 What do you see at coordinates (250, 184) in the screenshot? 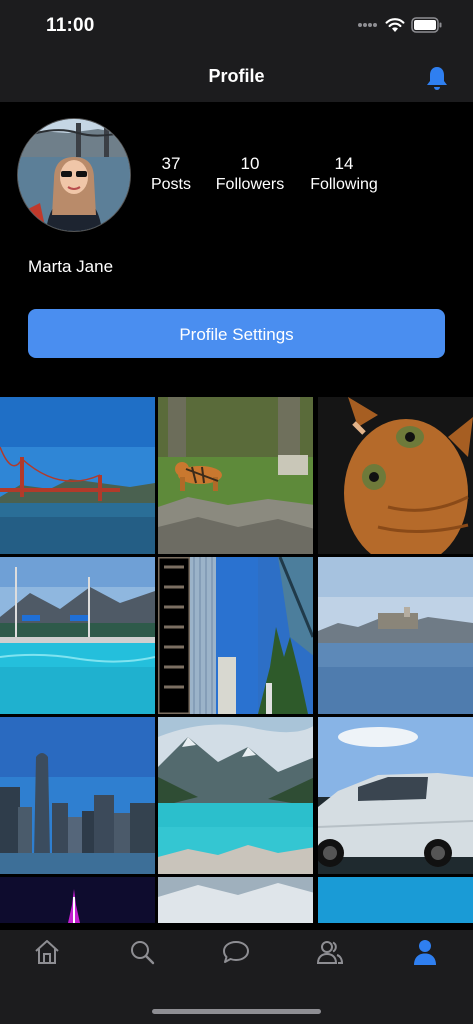
I see `followers-label: Followers` at bounding box center [250, 184].